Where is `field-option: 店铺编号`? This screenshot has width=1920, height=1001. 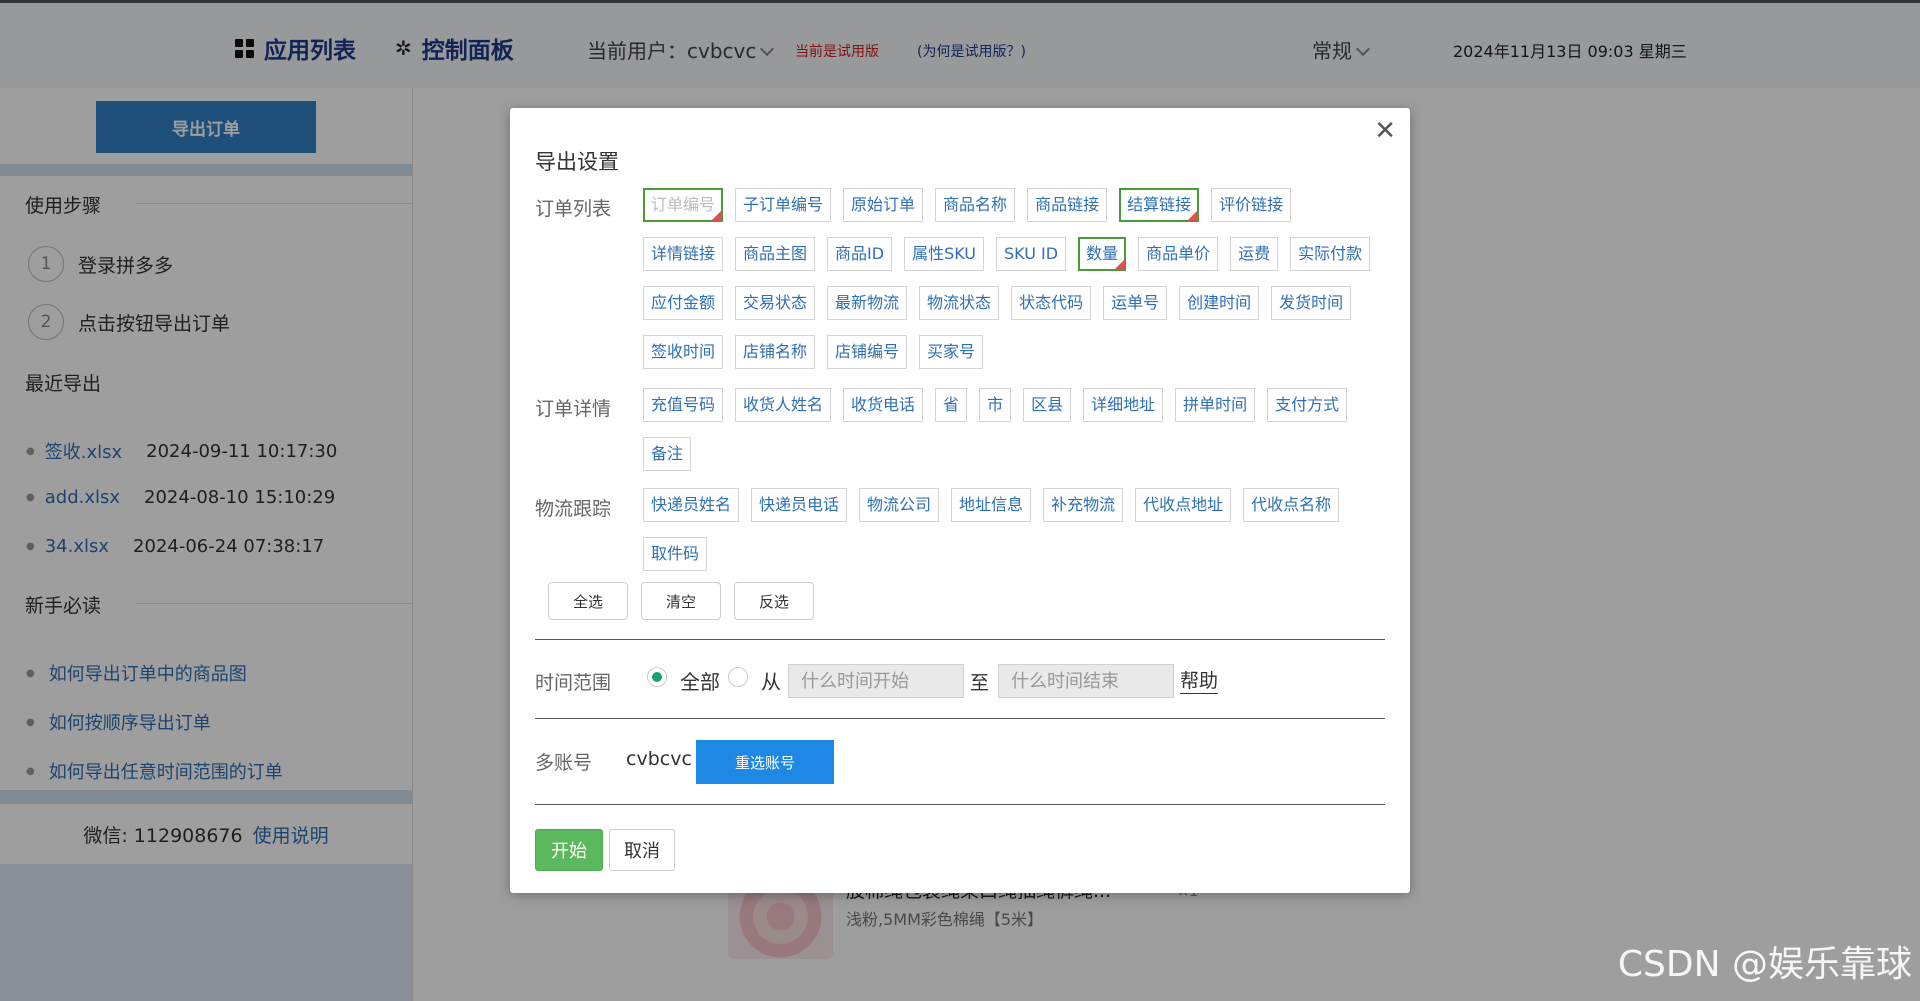
field-option: 店铺编号 is located at coordinates (867, 352).